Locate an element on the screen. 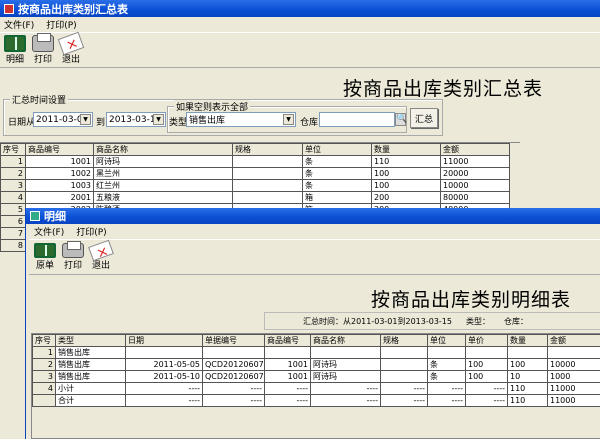 This screenshot has height=439, width=600. type-select: 销售出库 ▼ is located at coordinates (241, 119).